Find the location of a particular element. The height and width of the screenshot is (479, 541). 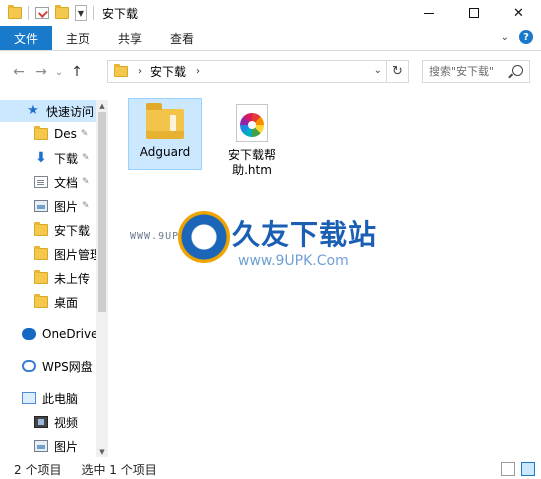

search-box is located at coordinates (476, 71).